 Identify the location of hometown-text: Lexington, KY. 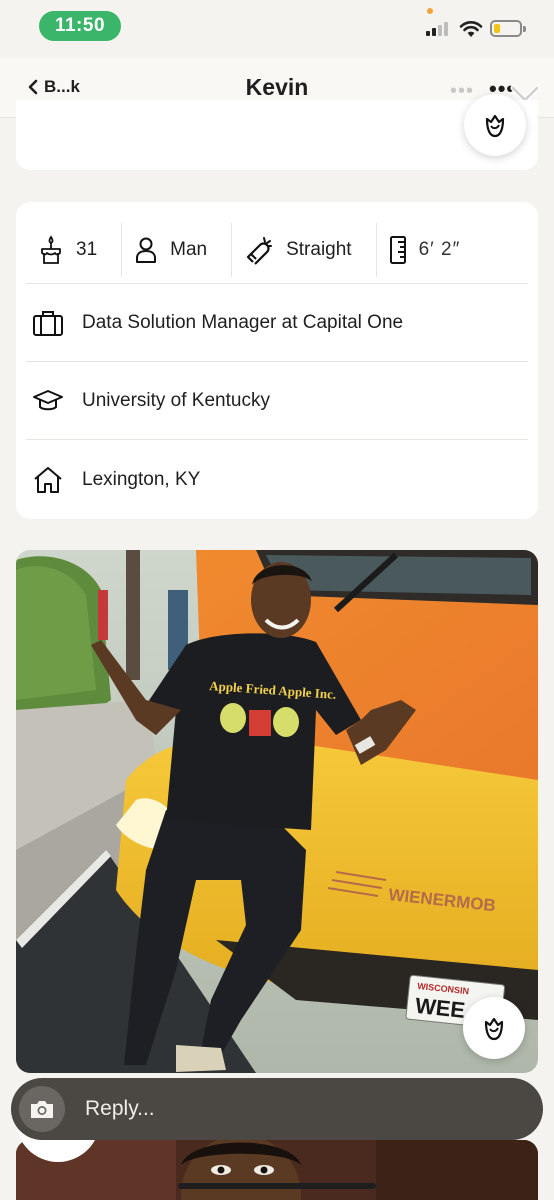
(141, 479).